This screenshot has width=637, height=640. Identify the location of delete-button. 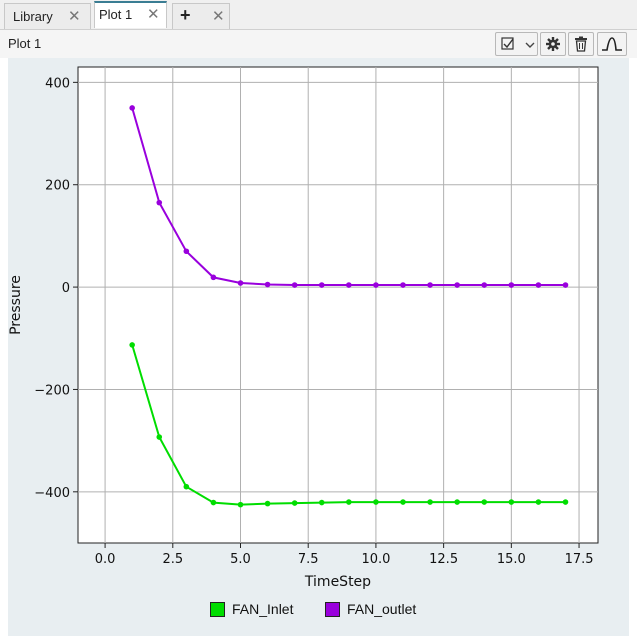
(581, 44).